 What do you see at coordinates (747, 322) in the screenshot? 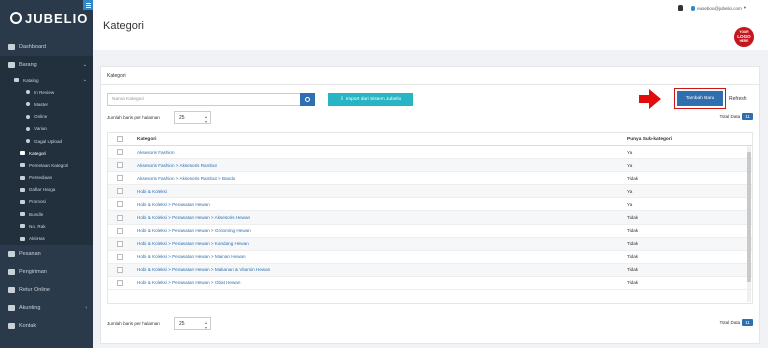
I see `total-data-badge: 11` at bounding box center [747, 322].